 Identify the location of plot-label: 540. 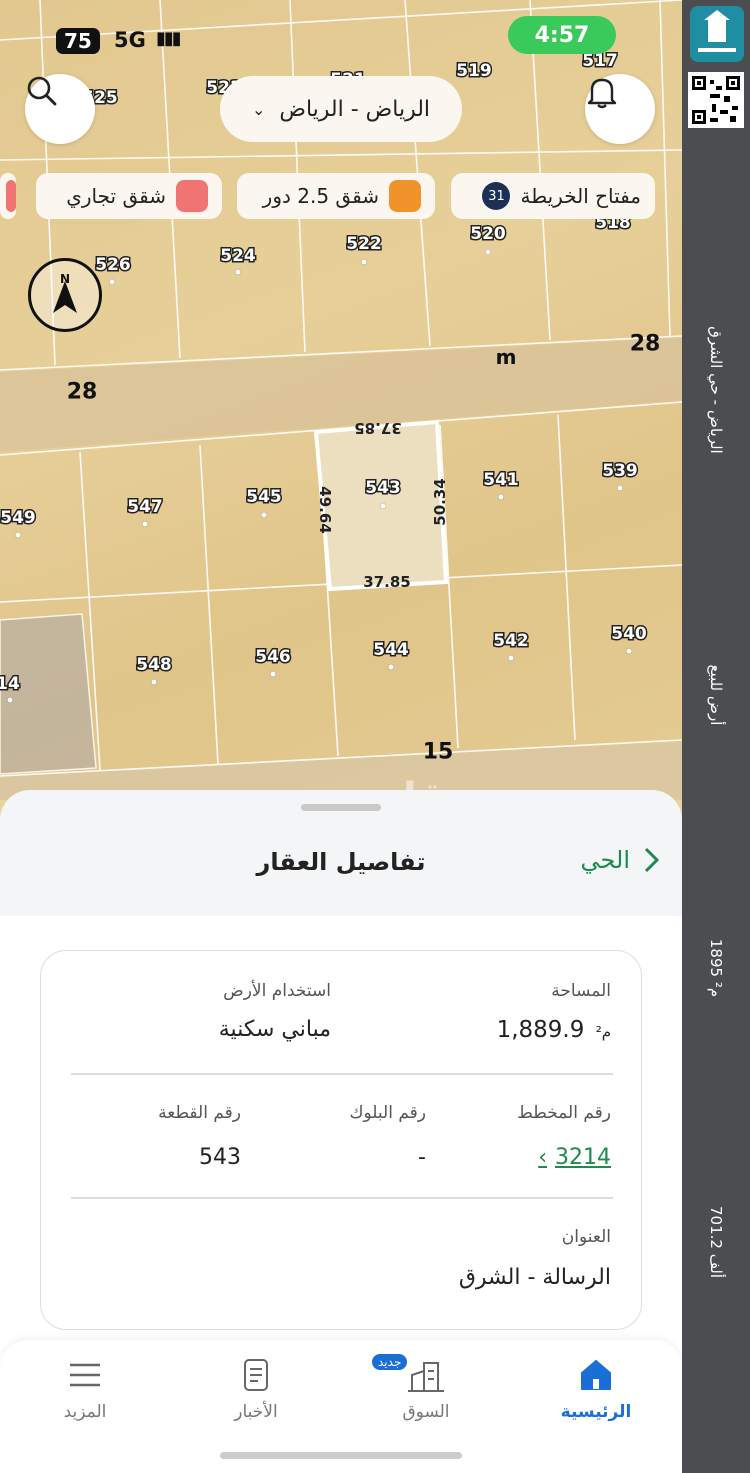
(629, 634).